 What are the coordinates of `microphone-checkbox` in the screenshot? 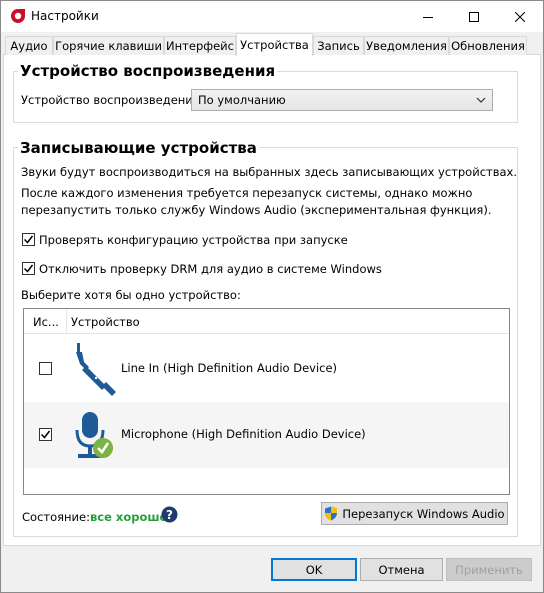 It's located at (45, 434).